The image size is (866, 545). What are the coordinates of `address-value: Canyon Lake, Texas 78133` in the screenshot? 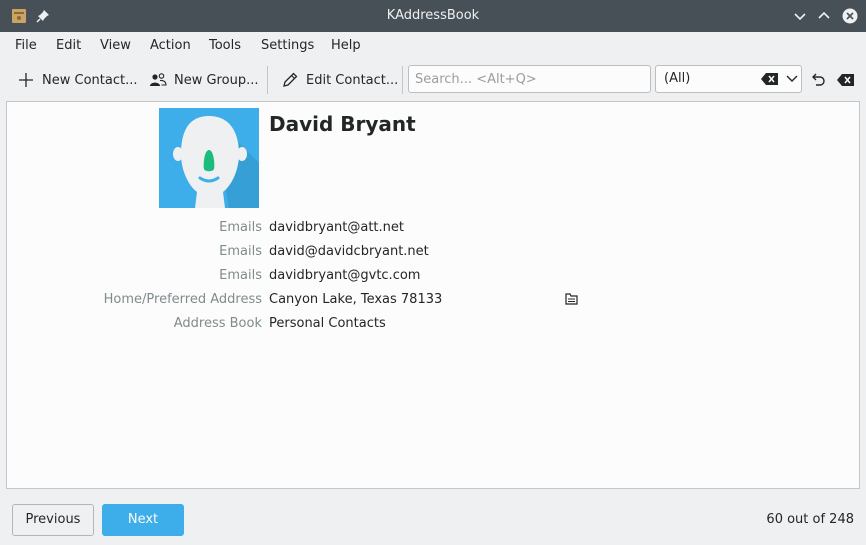 It's located at (356, 299).